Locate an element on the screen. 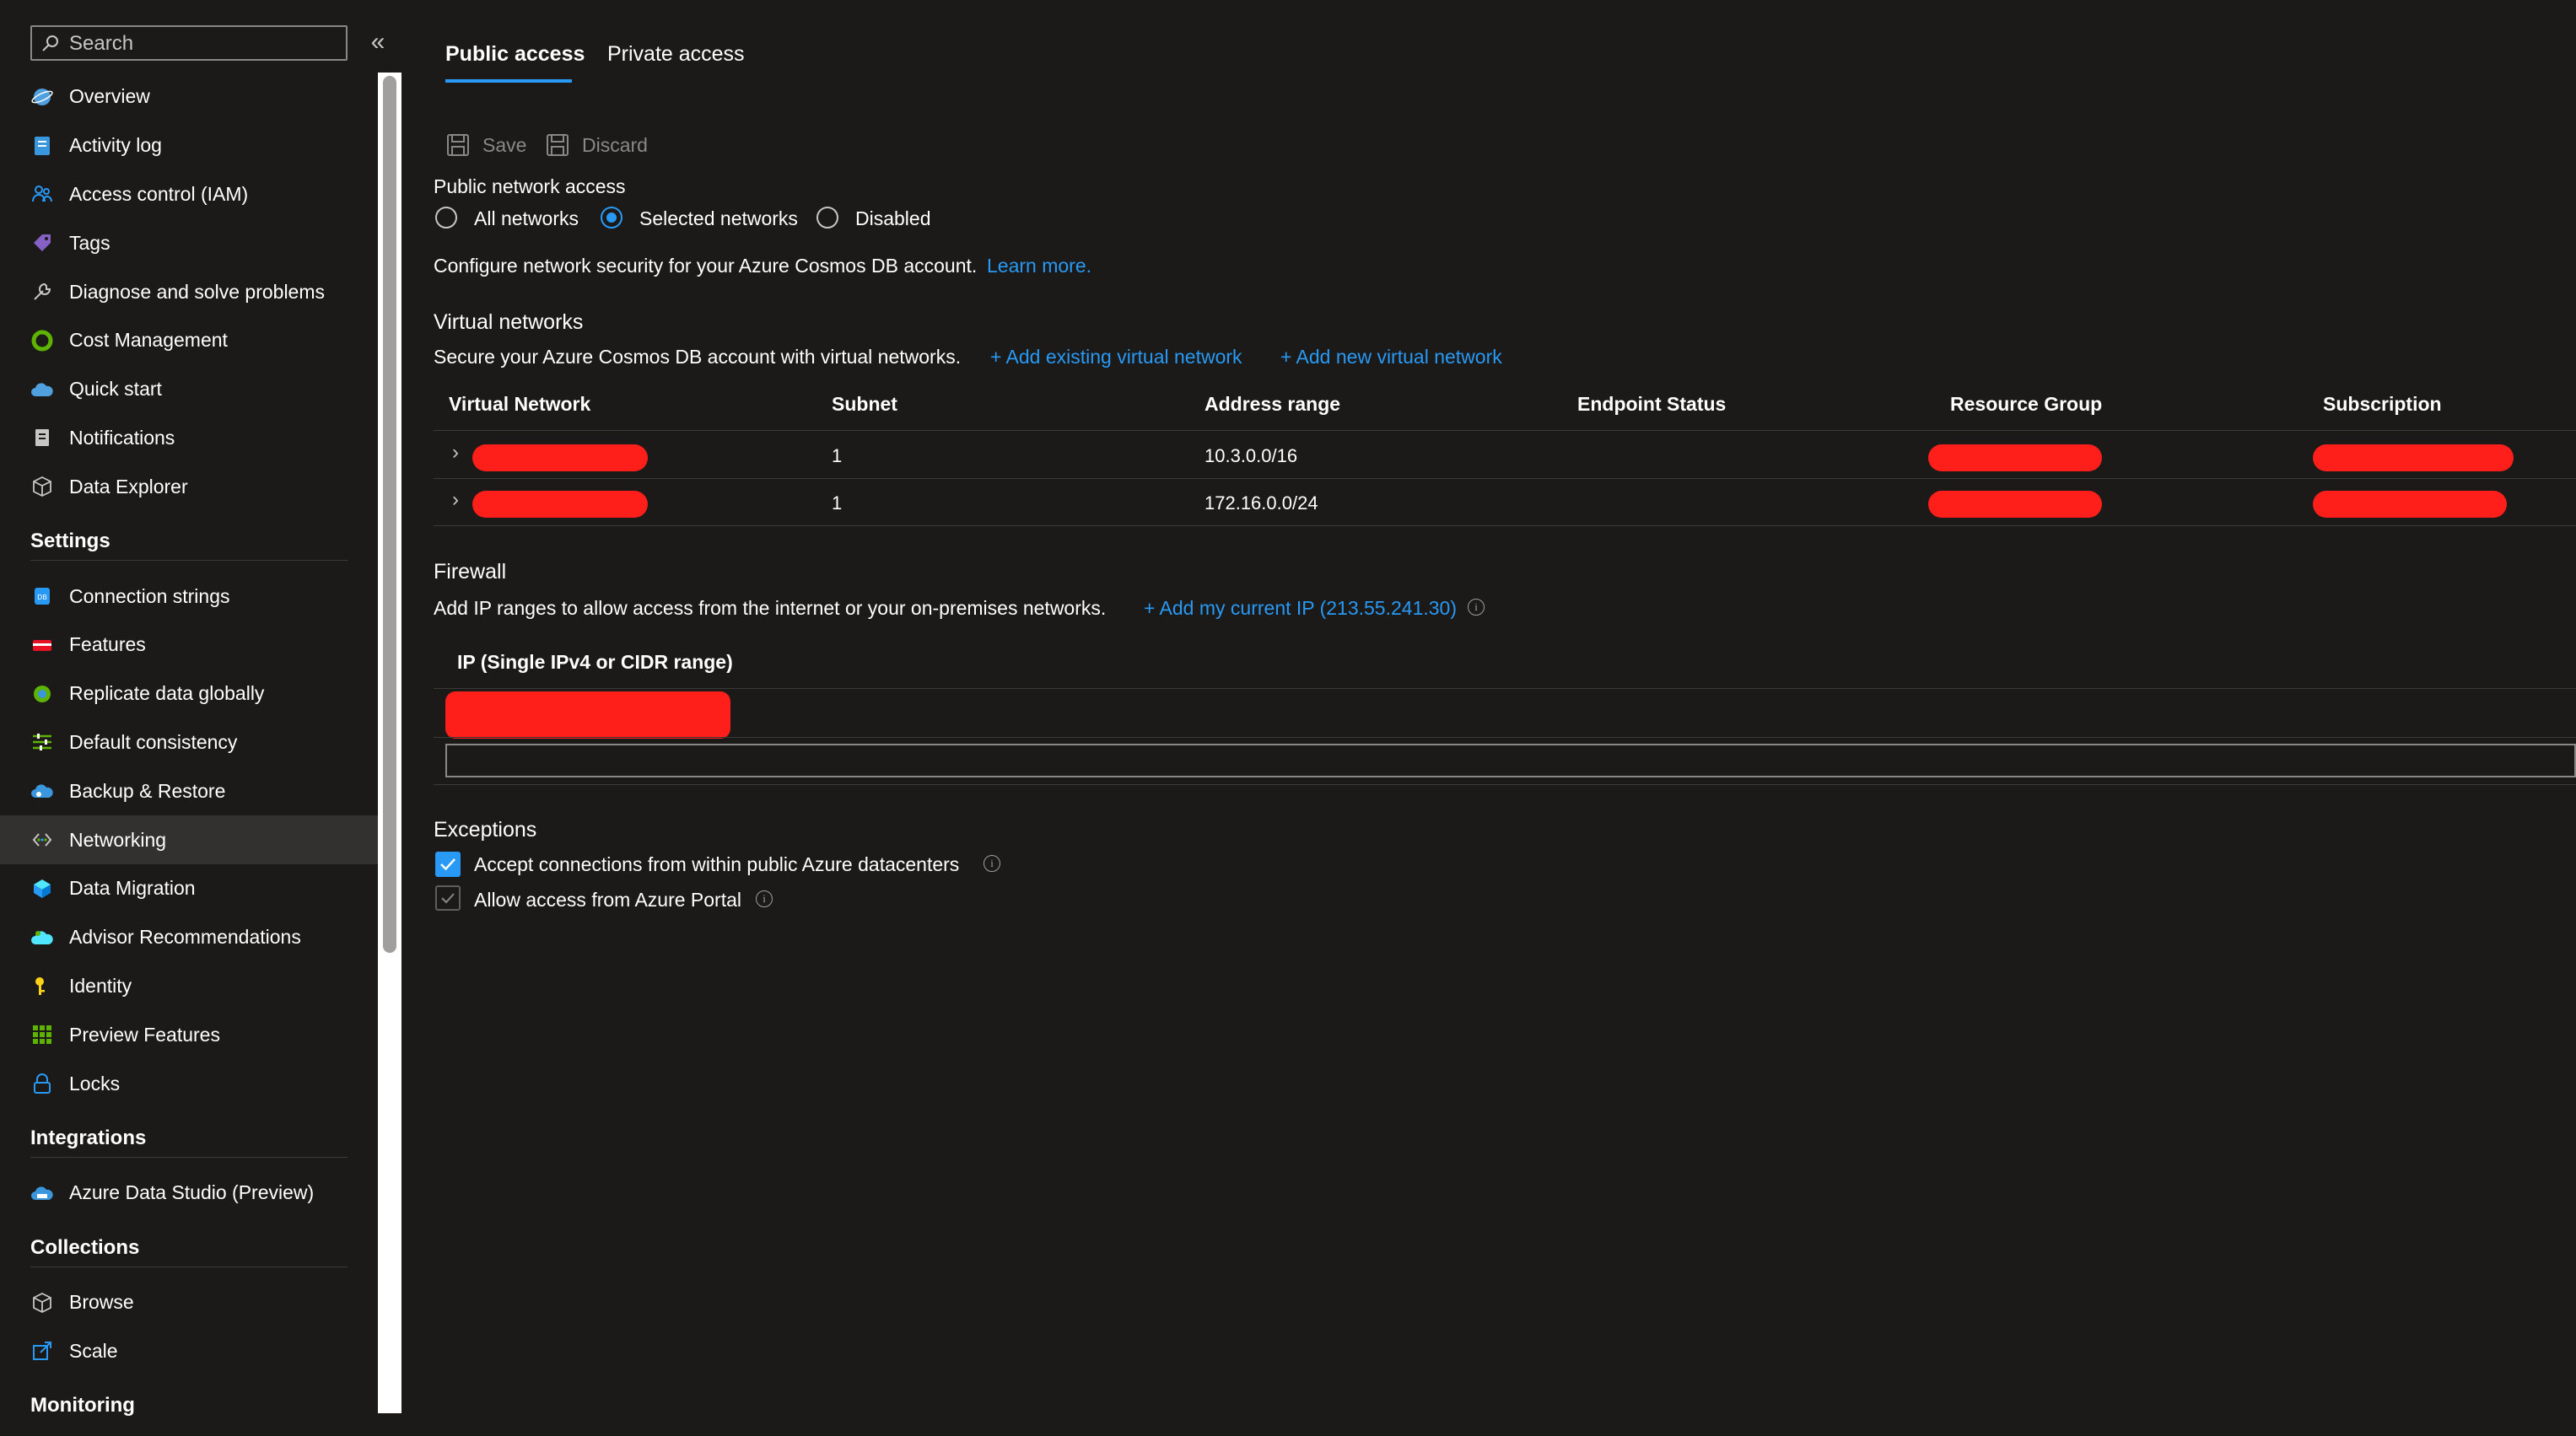 The width and height of the screenshot is (2576, 1436). menu-item-advisor: Advisor Recommendations is located at coordinates (189, 937).